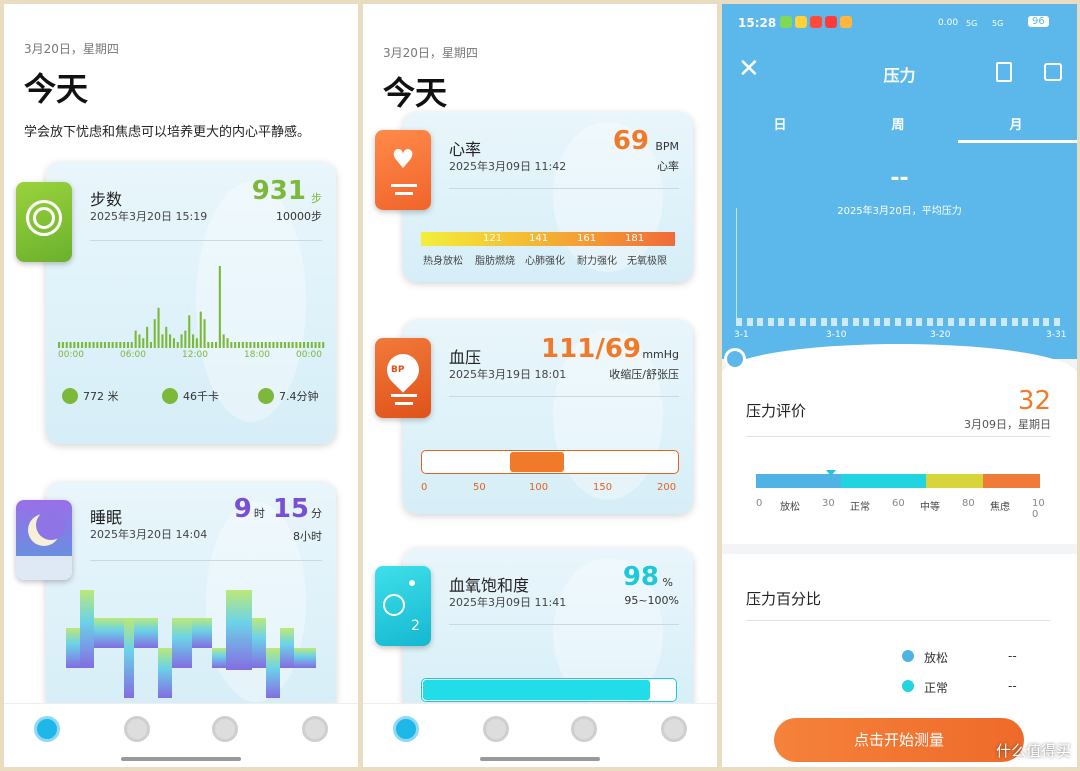 Image resolution: width=1080 pixels, height=771 pixels. Describe the element at coordinates (495, 261) in the screenshot. I see `heart-zone-label: 脂肪燃烧` at that location.